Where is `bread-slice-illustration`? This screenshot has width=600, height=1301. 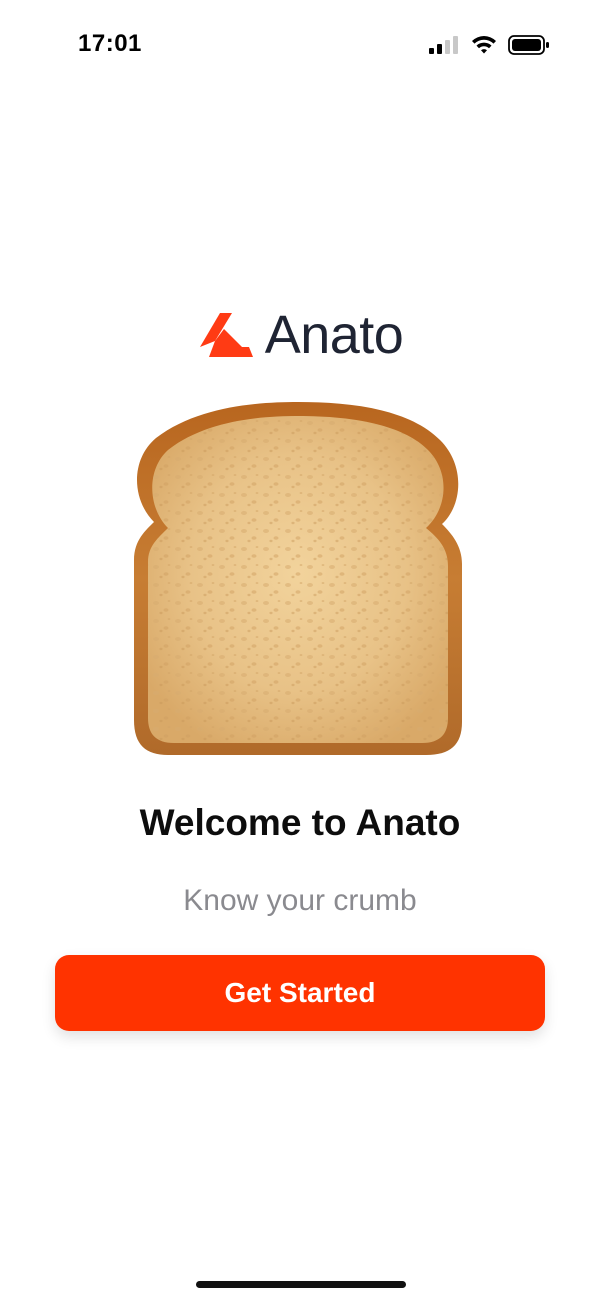 bread-slice-illustration is located at coordinates (298, 578).